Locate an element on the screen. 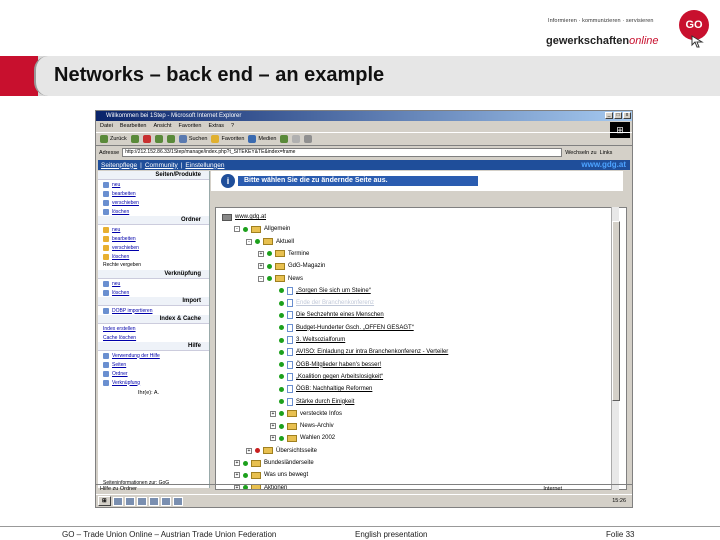 Image resolution: width=720 pixels, height=540 pixels. tree-row: + versteckte Infos is located at coordinates (306, 414).